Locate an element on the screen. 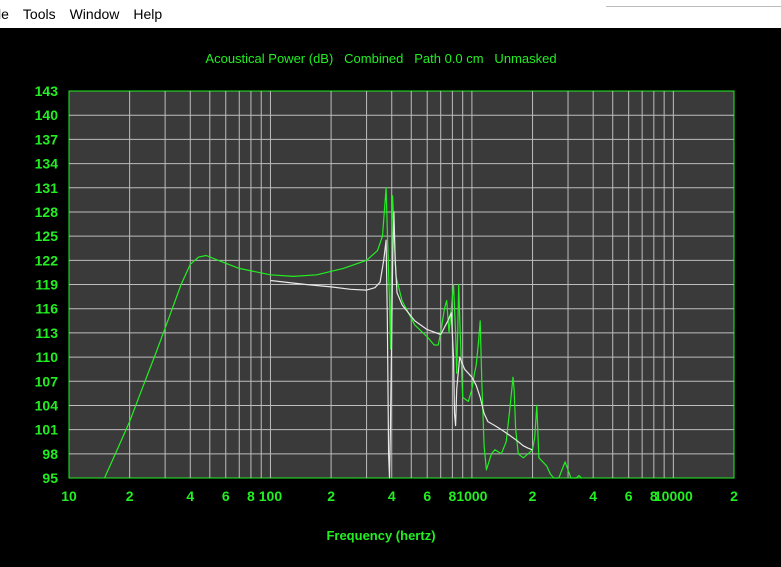 This screenshot has width=781, height=567. x-axis-label: Frequency (hertz) is located at coordinates (381, 535).